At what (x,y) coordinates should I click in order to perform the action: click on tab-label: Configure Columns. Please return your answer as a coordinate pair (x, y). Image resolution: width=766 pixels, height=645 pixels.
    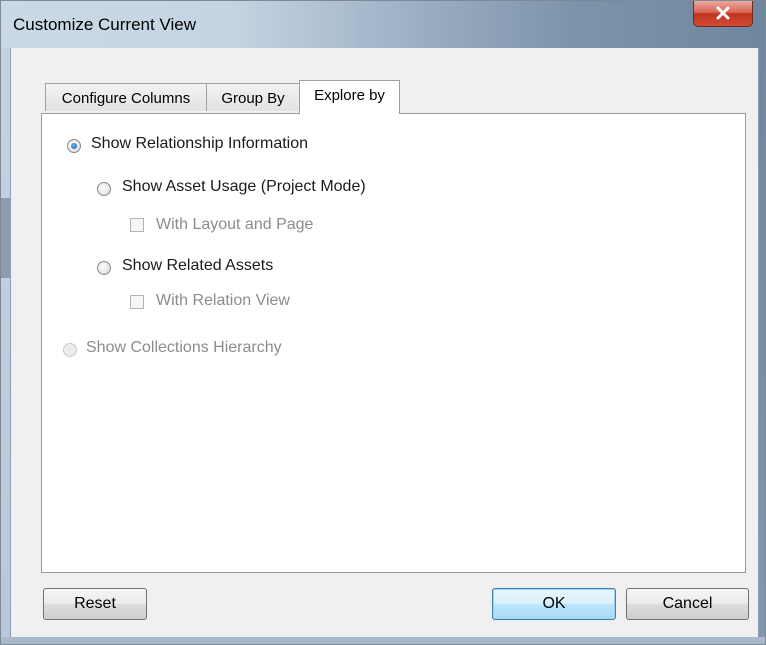
    Looking at the image, I should click on (126, 98).